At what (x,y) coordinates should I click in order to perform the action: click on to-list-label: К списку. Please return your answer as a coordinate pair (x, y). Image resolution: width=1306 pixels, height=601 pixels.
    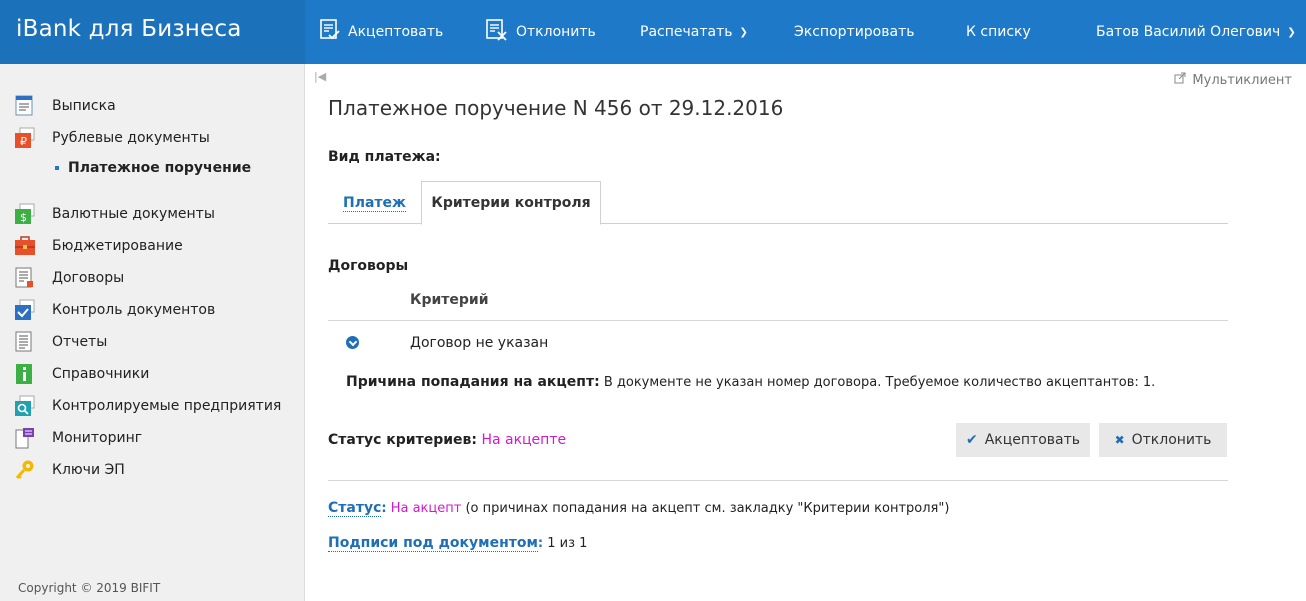
    Looking at the image, I should click on (998, 32).